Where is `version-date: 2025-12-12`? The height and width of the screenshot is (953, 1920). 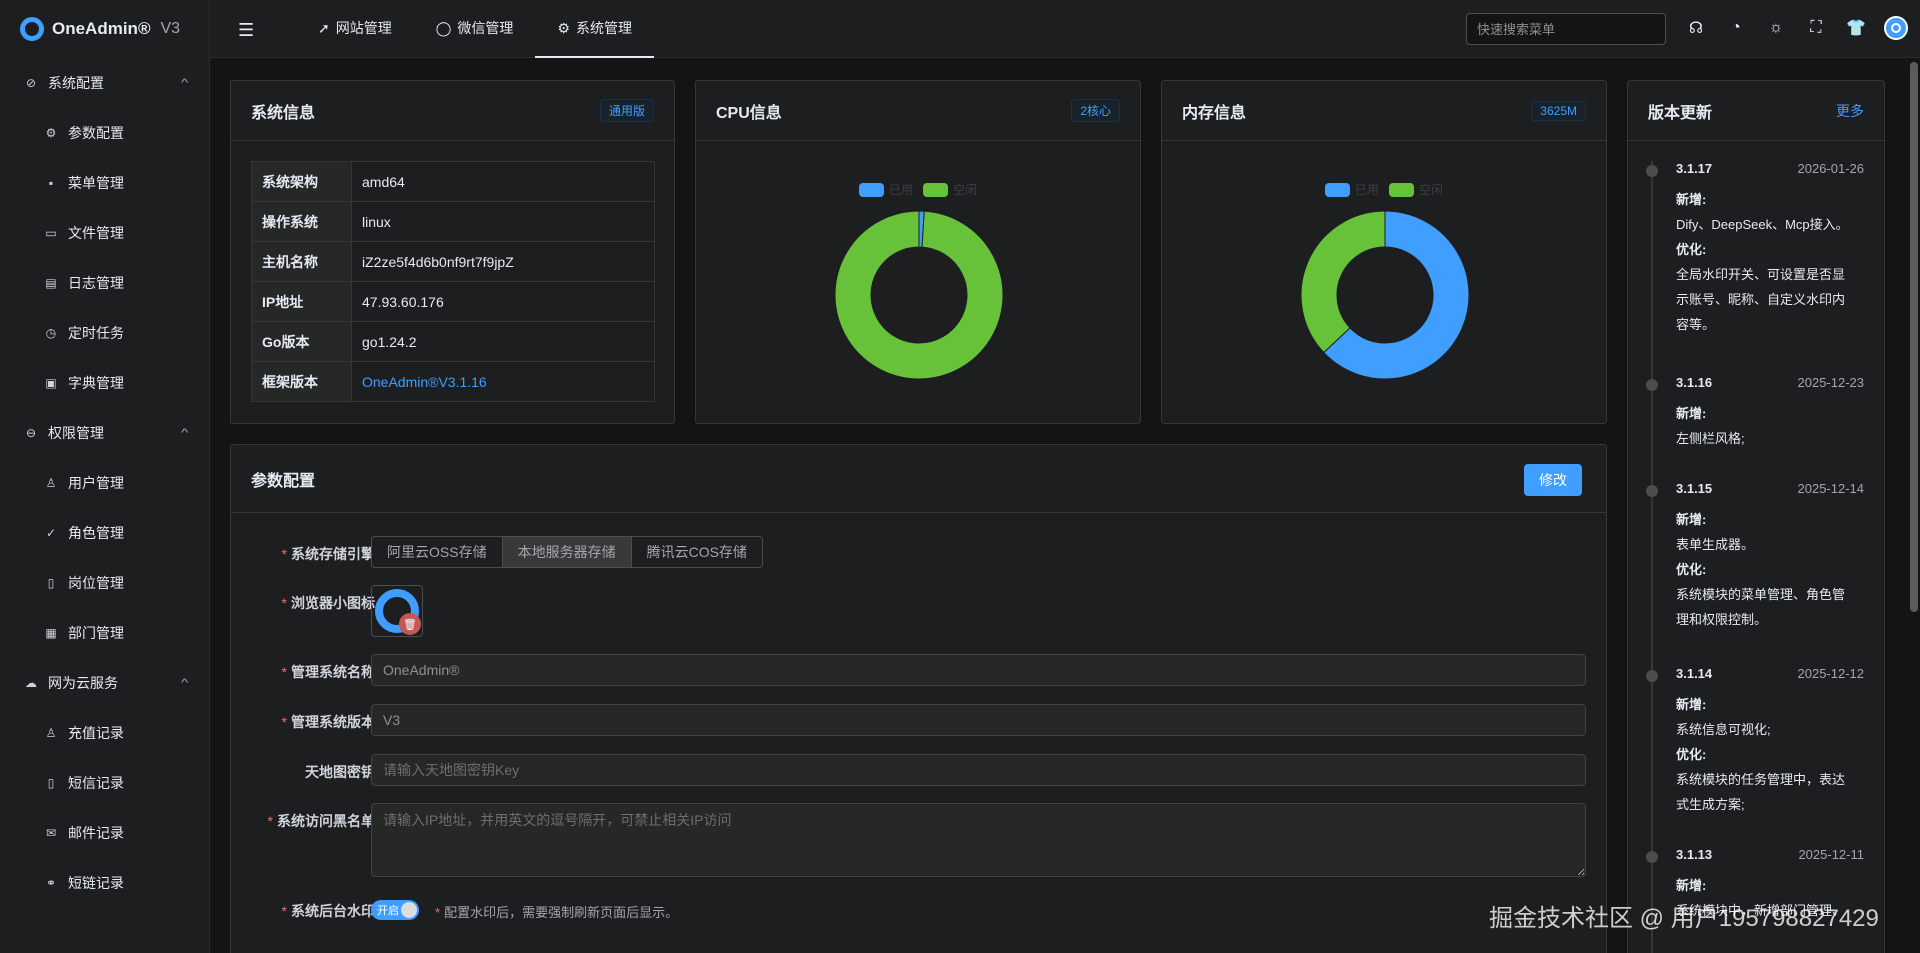 version-date: 2025-12-12 is located at coordinates (1831, 673).